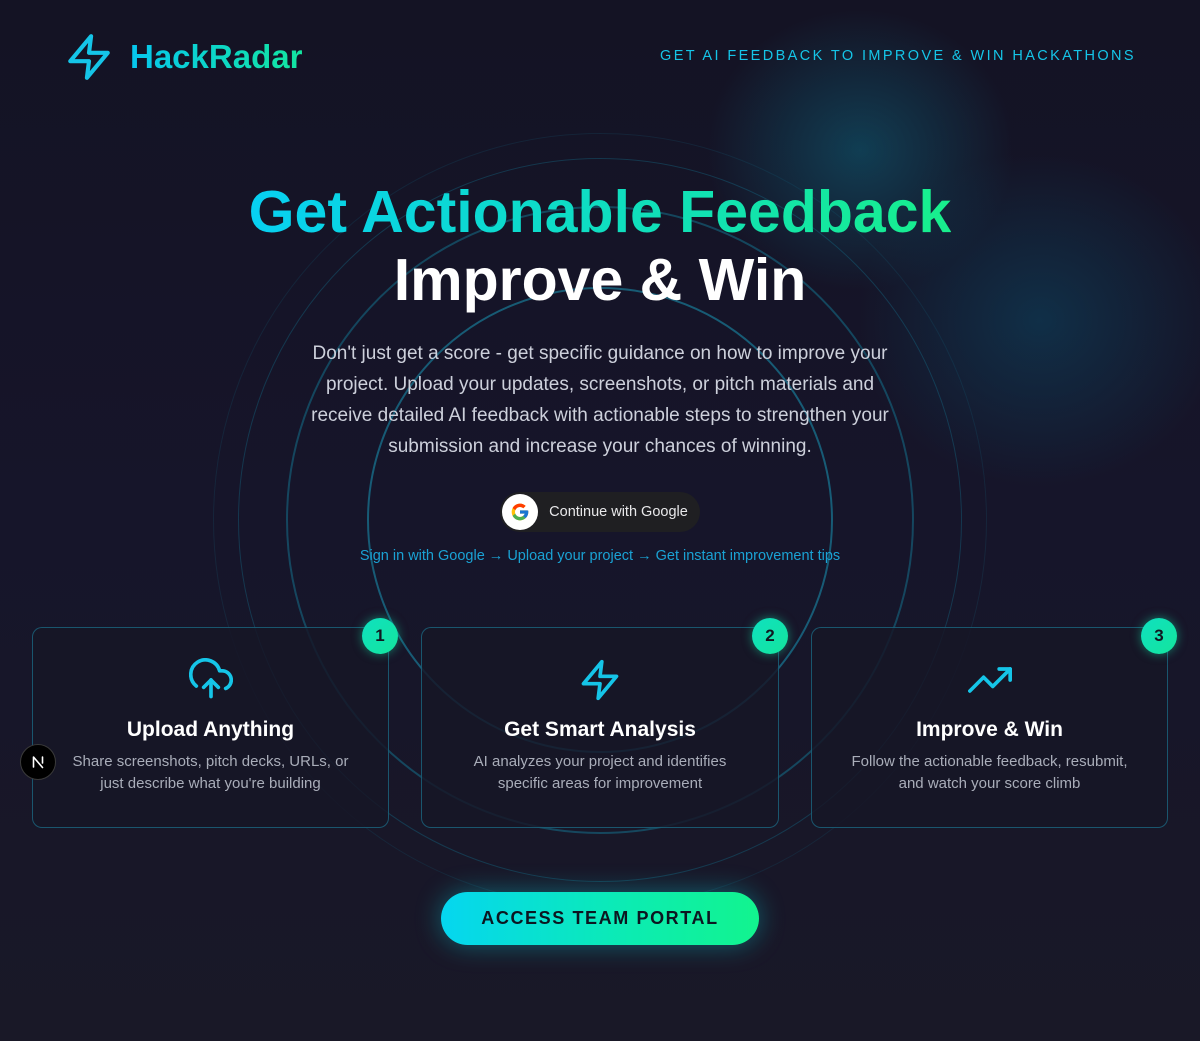 The width and height of the screenshot is (1200, 1041). Describe the element at coordinates (520, 512) in the screenshot. I see `google-icon` at that location.